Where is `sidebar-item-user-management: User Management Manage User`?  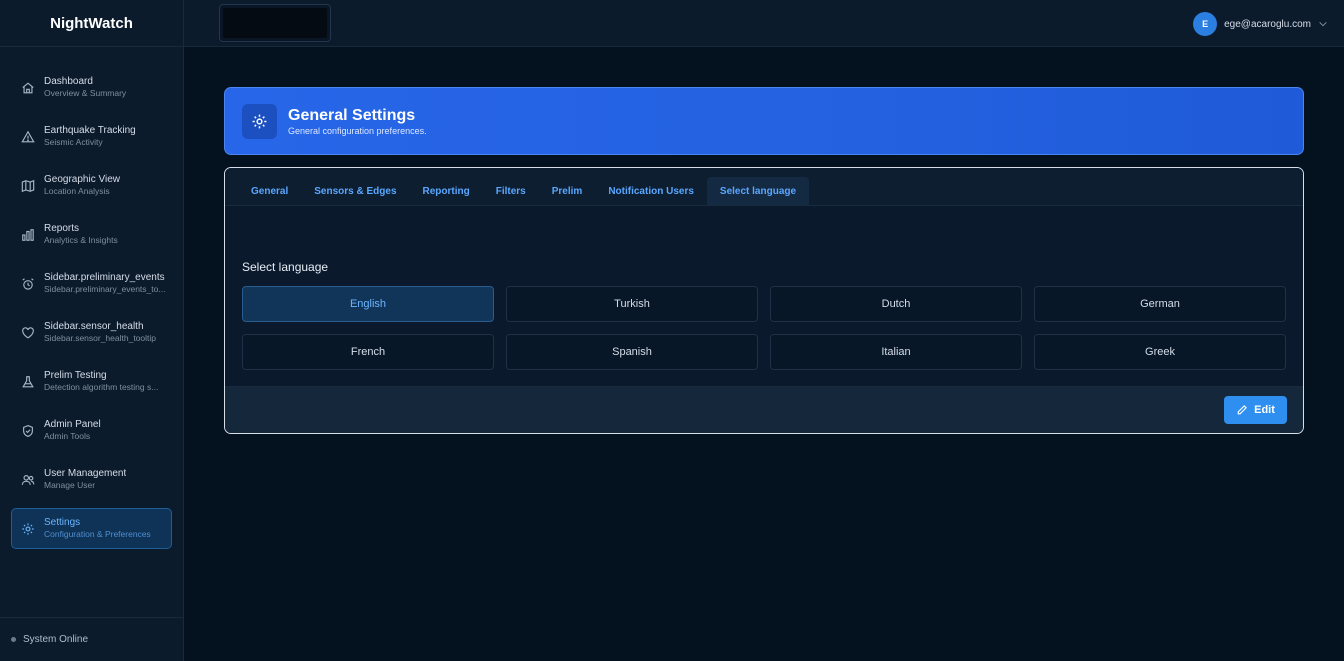
sidebar-item-user-management: User Management Manage User is located at coordinates (91, 479).